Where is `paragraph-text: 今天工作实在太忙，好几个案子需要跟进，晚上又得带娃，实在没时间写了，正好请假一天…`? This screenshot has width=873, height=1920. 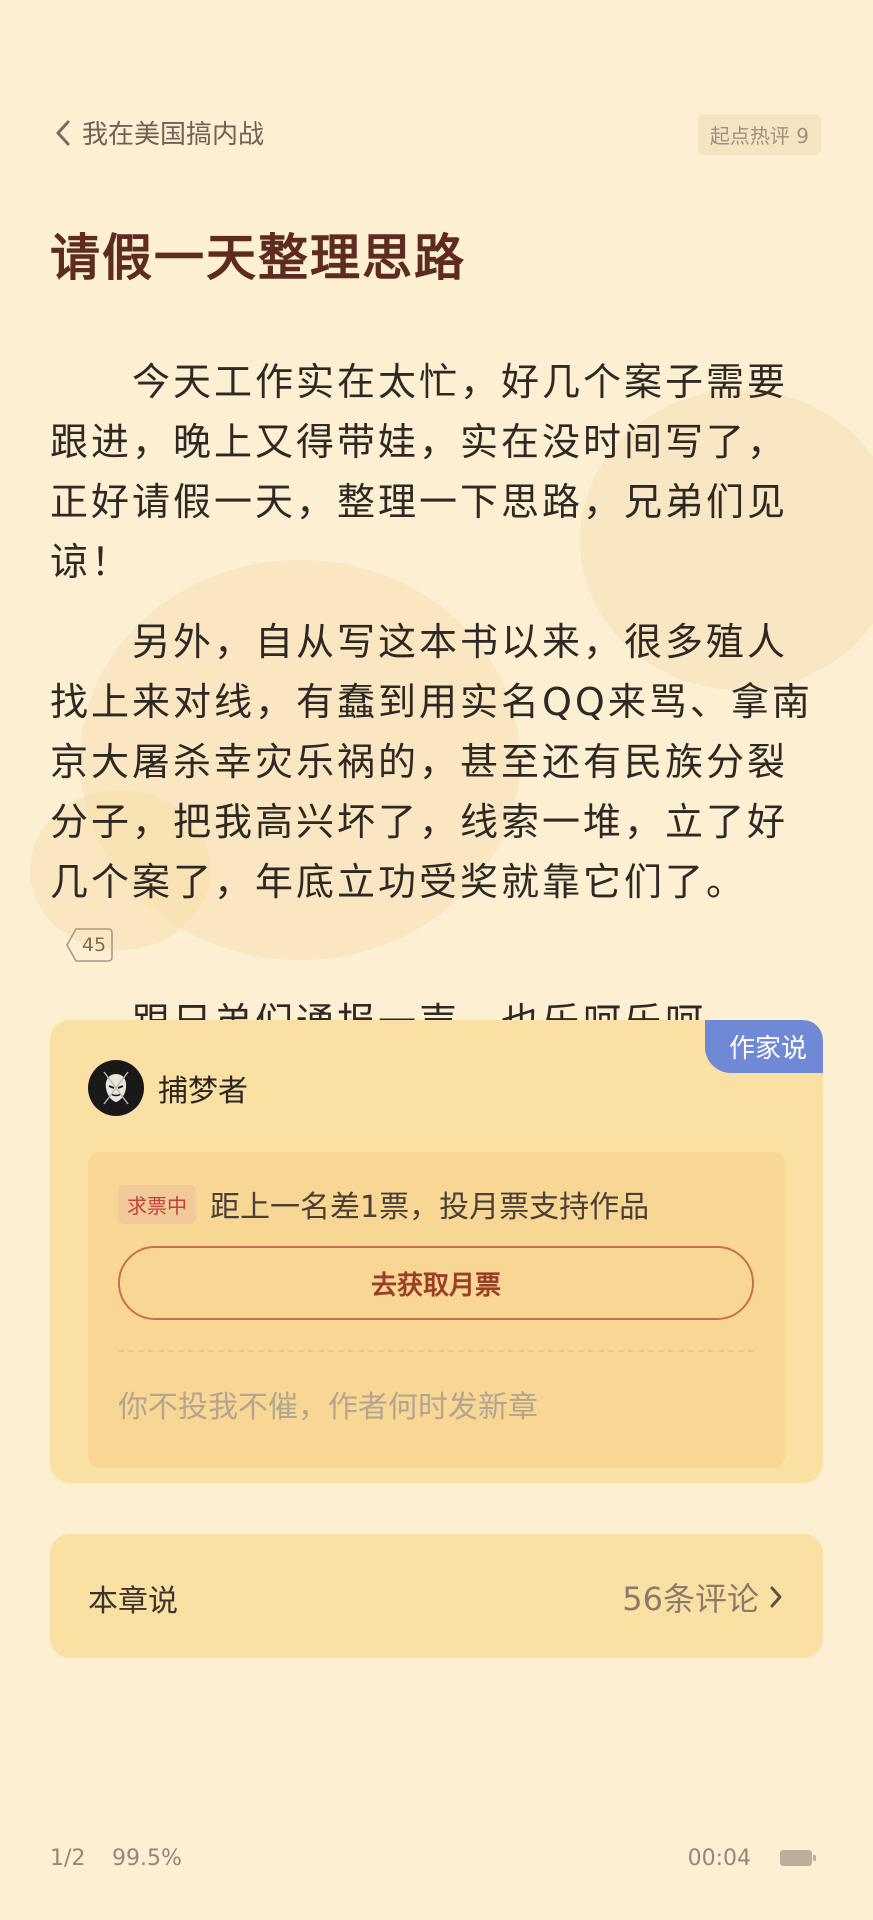 paragraph-text: 今天工作实在太忙，好几个案子需要跟进，晚上又得带娃，实在没时间写了，正好请假一天… is located at coordinates (419, 472).